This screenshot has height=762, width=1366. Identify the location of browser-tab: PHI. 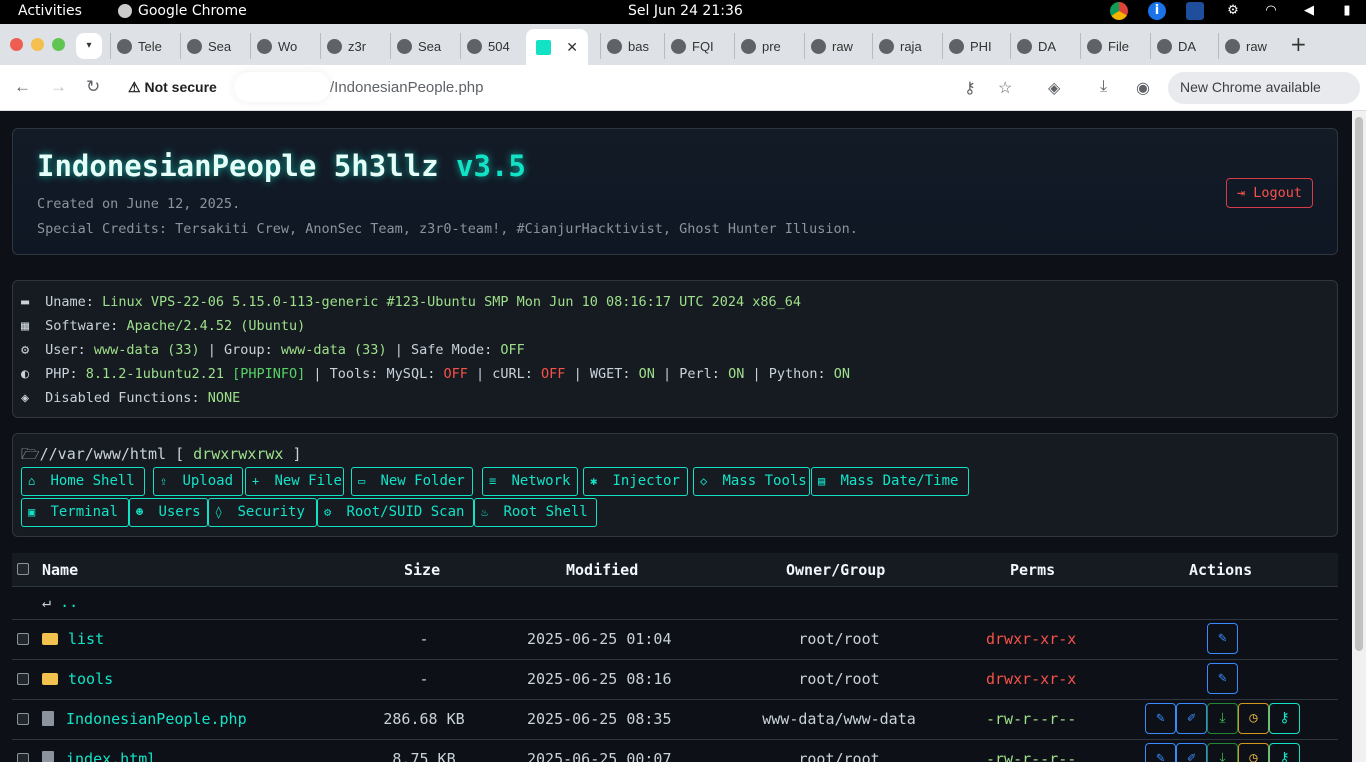
(973, 46).